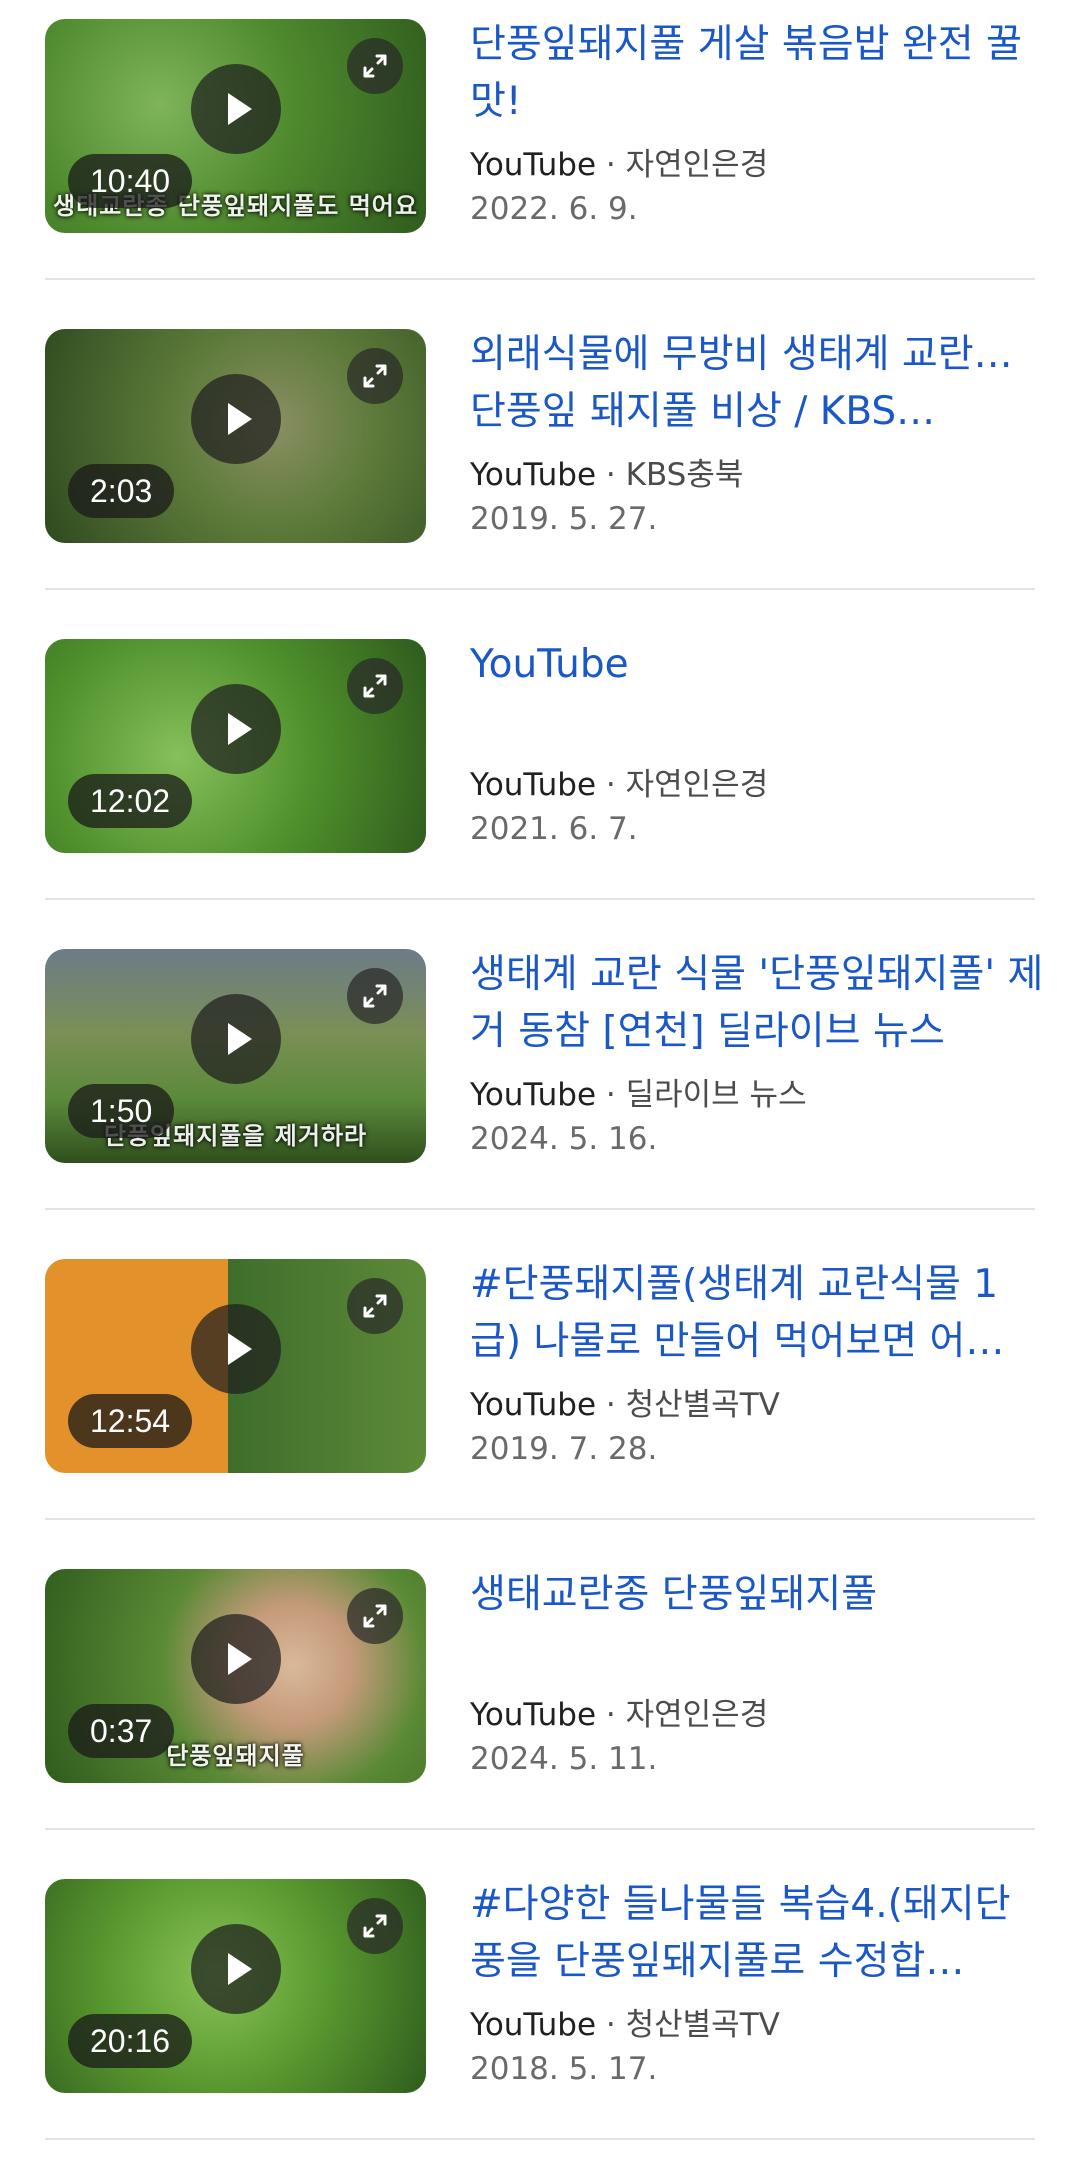  What do you see at coordinates (121, 1111) in the screenshot?
I see `duration-badge: 1:50` at bounding box center [121, 1111].